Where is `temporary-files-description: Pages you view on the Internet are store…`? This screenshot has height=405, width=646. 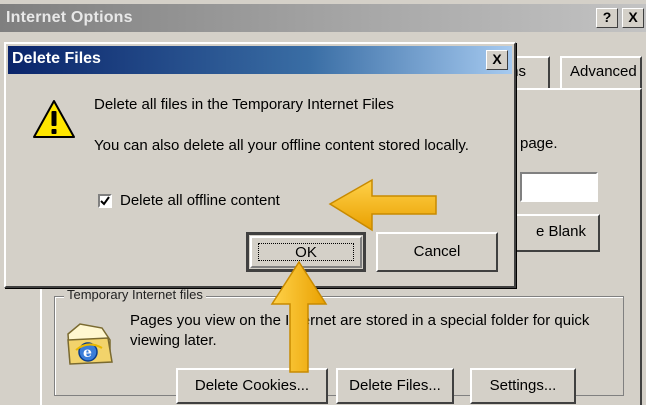
temporary-files-description: Pages you view on the Internet are store… is located at coordinates (360, 330).